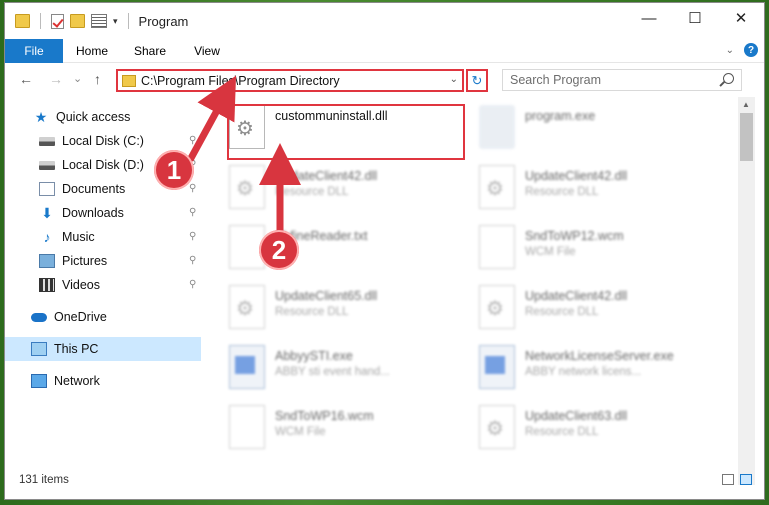 This screenshot has width=769, height=505. What do you see at coordinates (92, 51) in the screenshot?
I see `tab-home: Home` at bounding box center [92, 51].